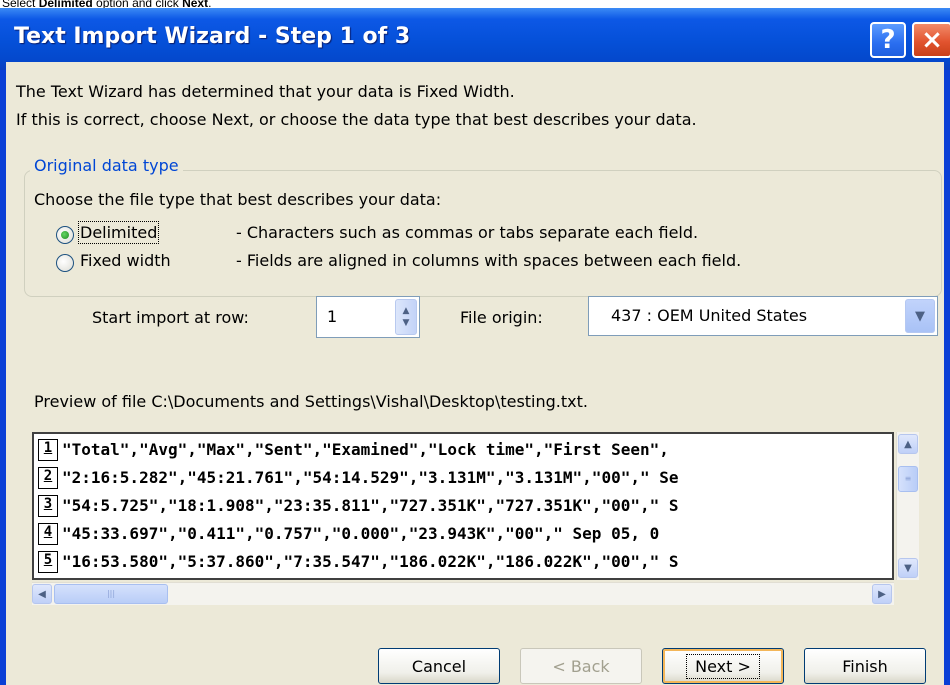  I want to click on start-row-spinner: 1 ▲ ▼, so click(368, 317).